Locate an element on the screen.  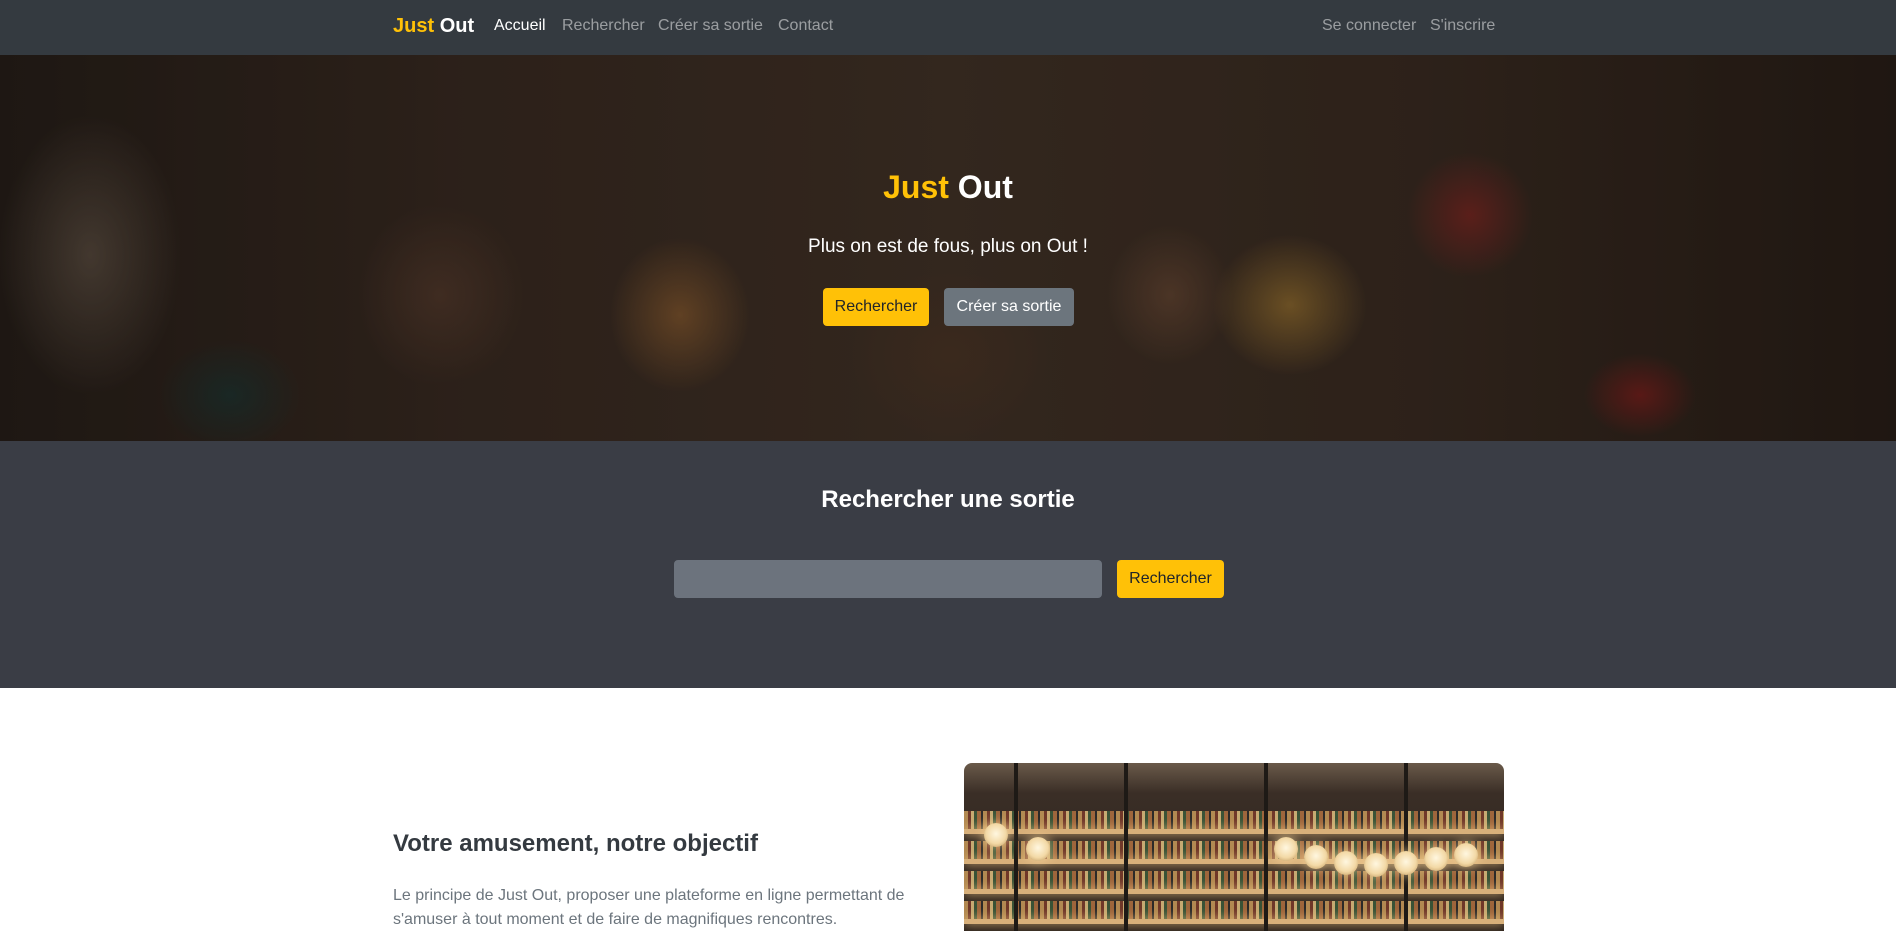
hero-subtitle: Plus on est de fous, plus on Out ! is located at coordinates (948, 246).